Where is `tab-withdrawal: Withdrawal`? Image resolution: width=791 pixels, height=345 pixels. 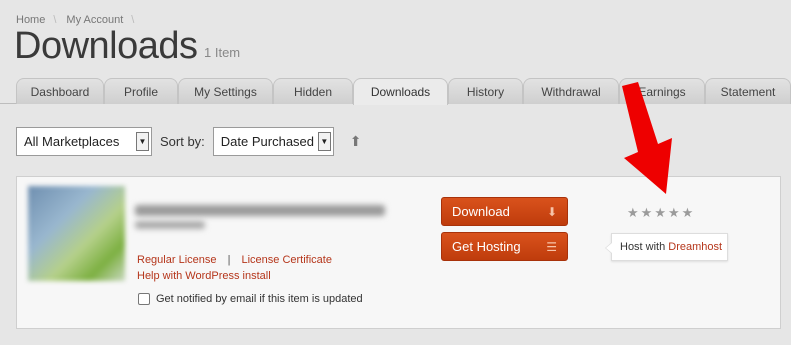 tab-withdrawal: Withdrawal is located at coordinates (571, 91).